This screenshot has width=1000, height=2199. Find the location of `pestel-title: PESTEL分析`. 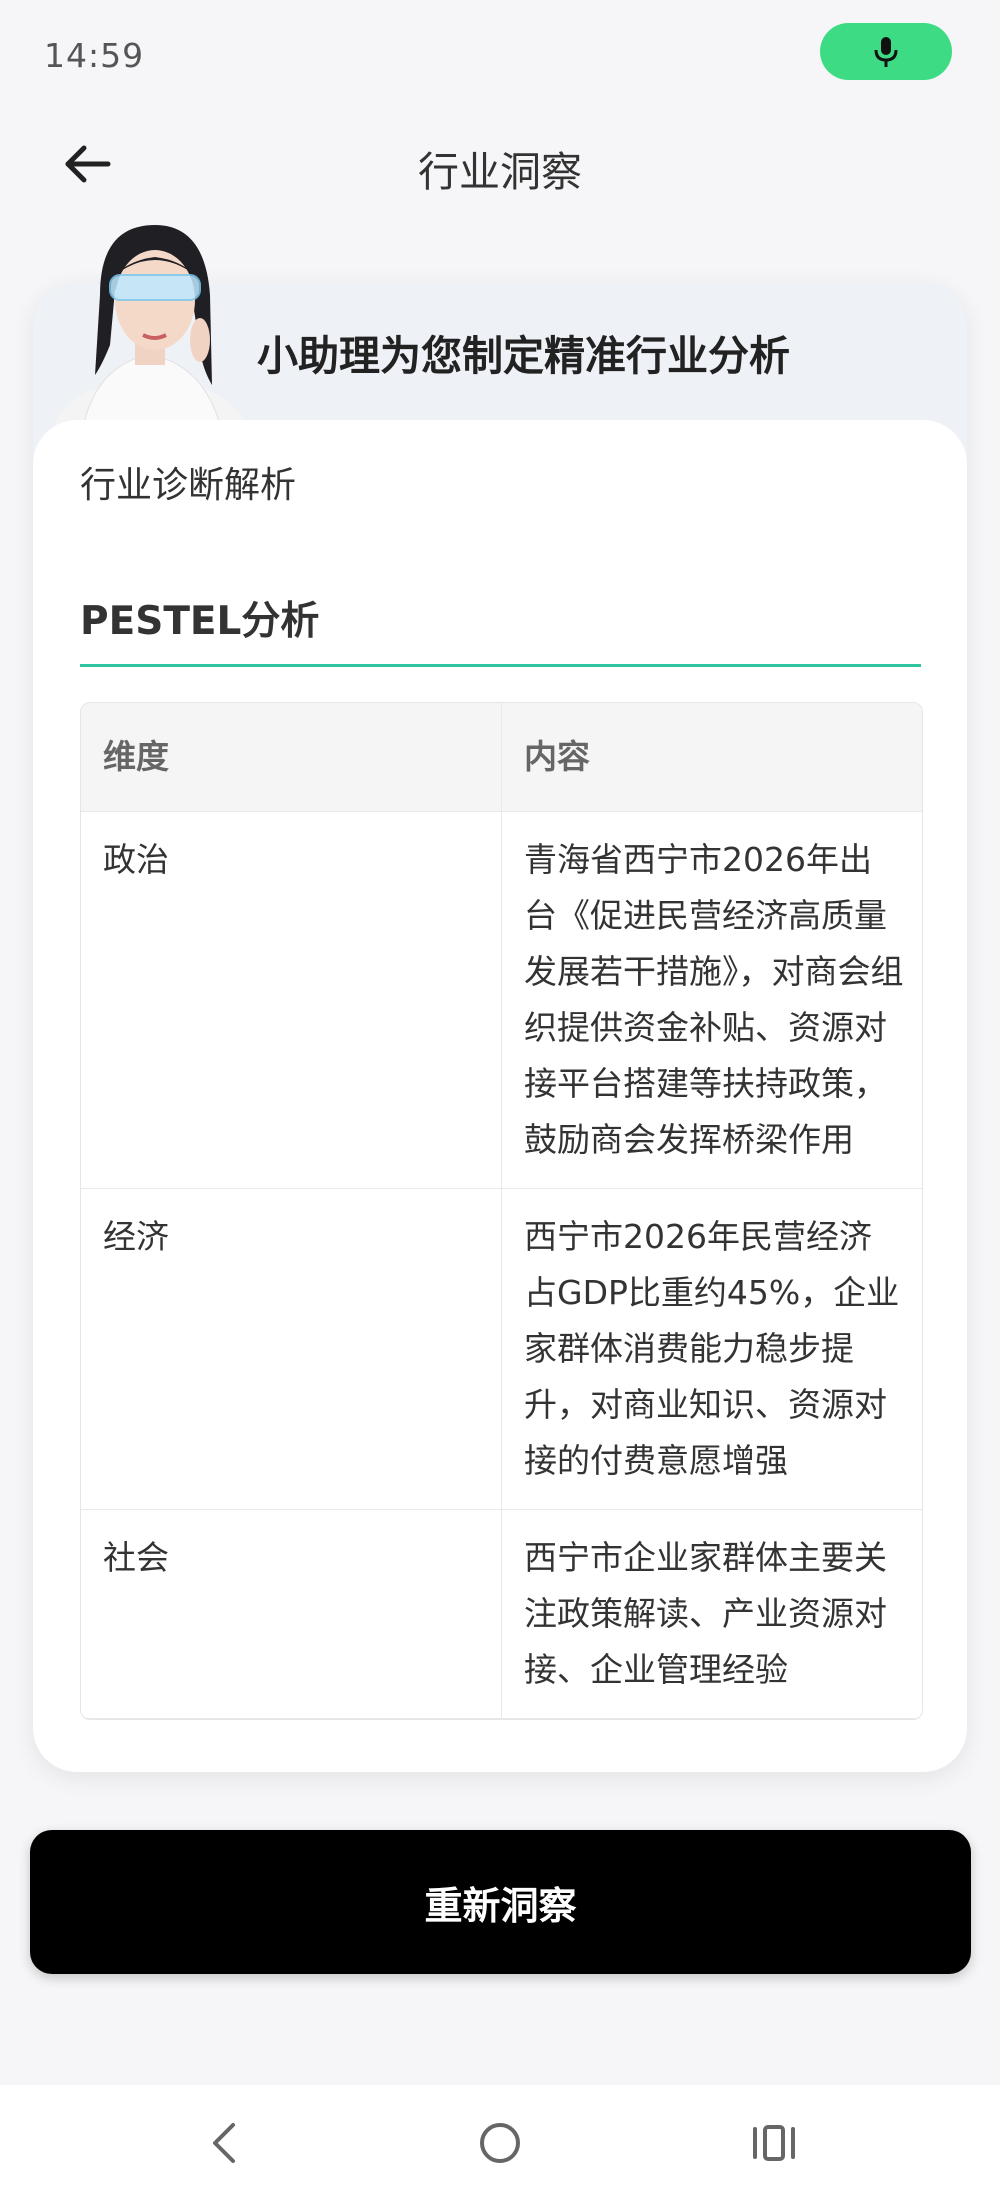

pestel-title: PESTEL分析 is located at coordinates (200, 621).